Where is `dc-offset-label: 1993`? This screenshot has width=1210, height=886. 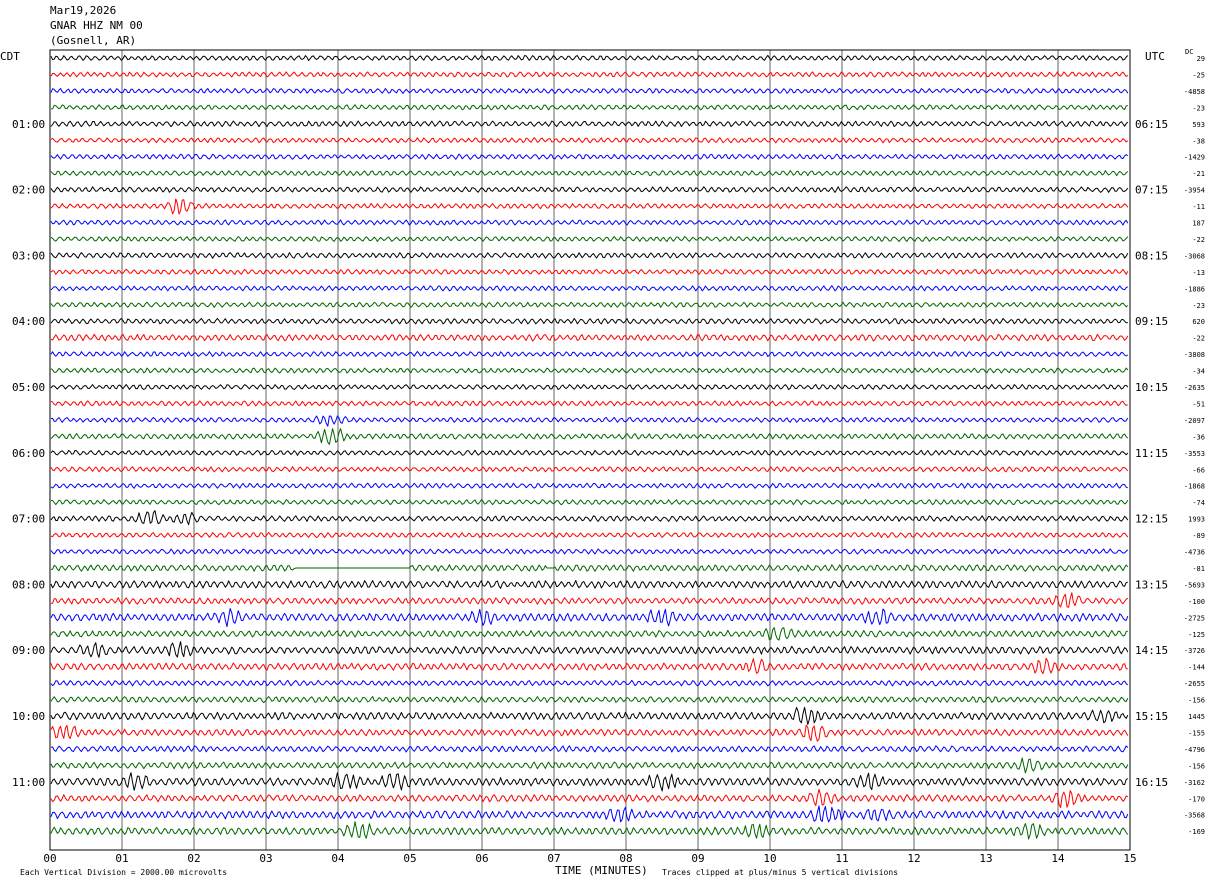
dc-offset-label: 1993 is located at coordinates (1196, 520).